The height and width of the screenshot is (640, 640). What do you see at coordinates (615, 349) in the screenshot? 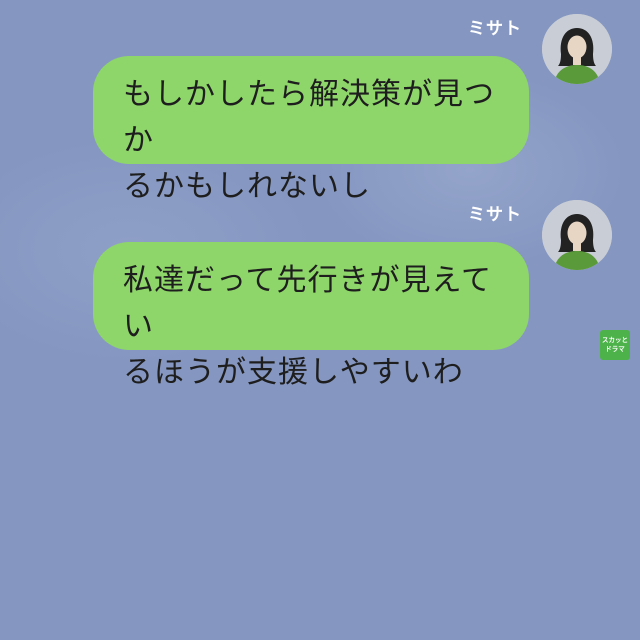
I see `watermark-line: ドラマ` at bounding box center [615, 349].